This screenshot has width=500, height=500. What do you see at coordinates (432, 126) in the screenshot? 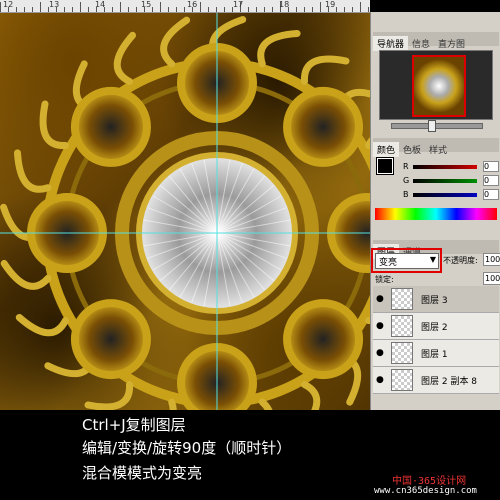
I see `zoom-slider-thumb` at bounding box center [432, 126].